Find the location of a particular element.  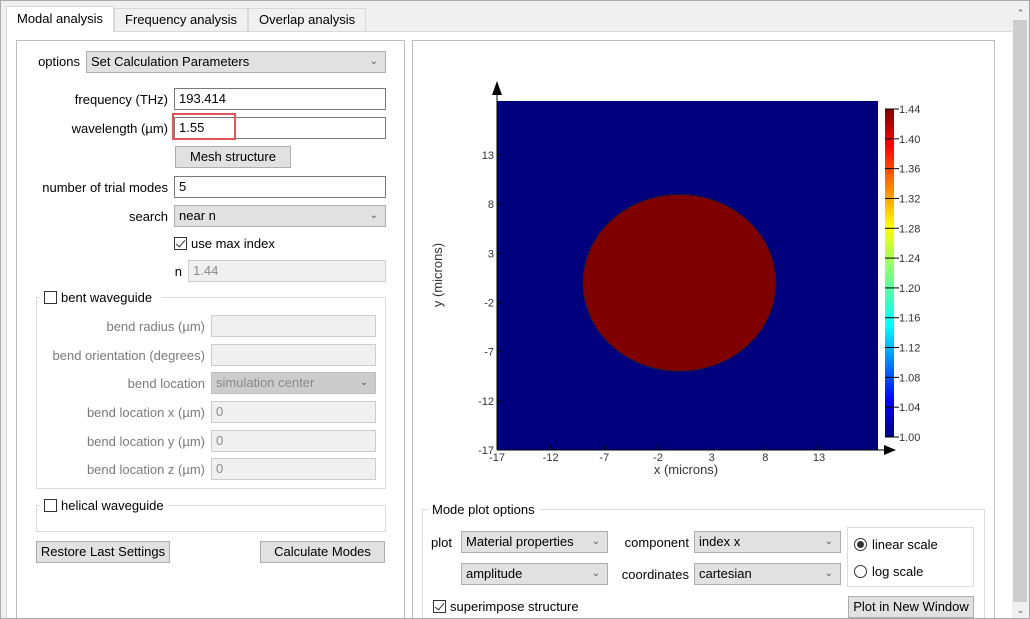

bend-location-value: simulation center is located at coordinates (265, 382).